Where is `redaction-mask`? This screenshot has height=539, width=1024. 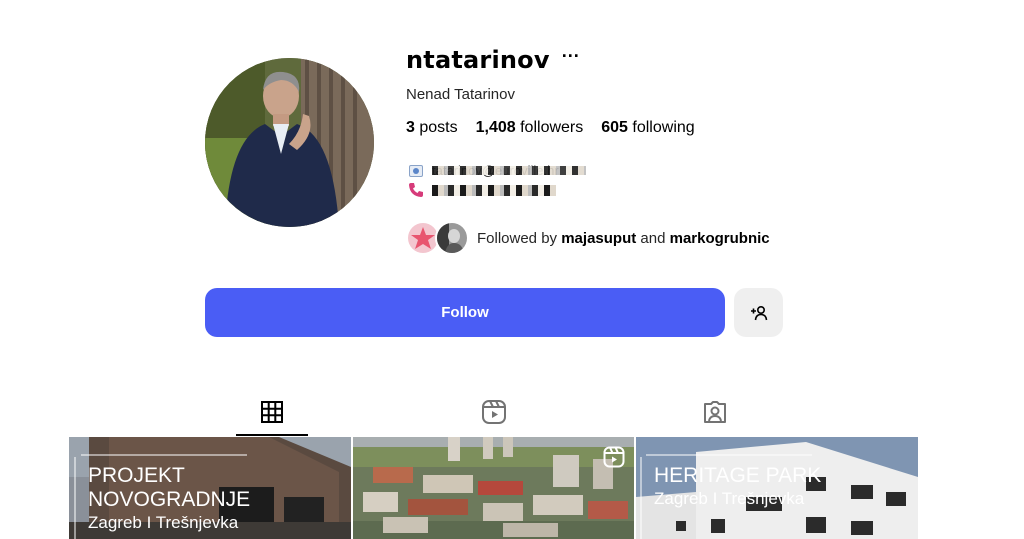
redaction-mask is located at coordinates (509, 170).